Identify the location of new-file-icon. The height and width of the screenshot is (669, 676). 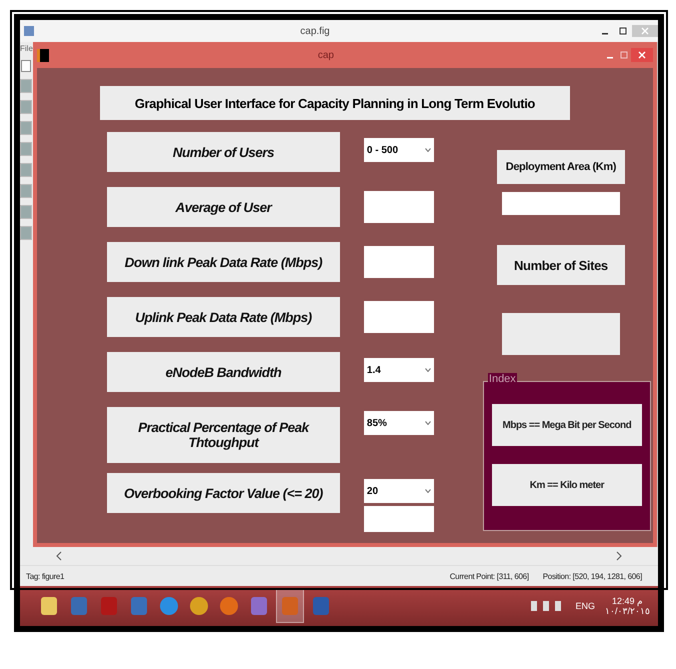
(26, 66).